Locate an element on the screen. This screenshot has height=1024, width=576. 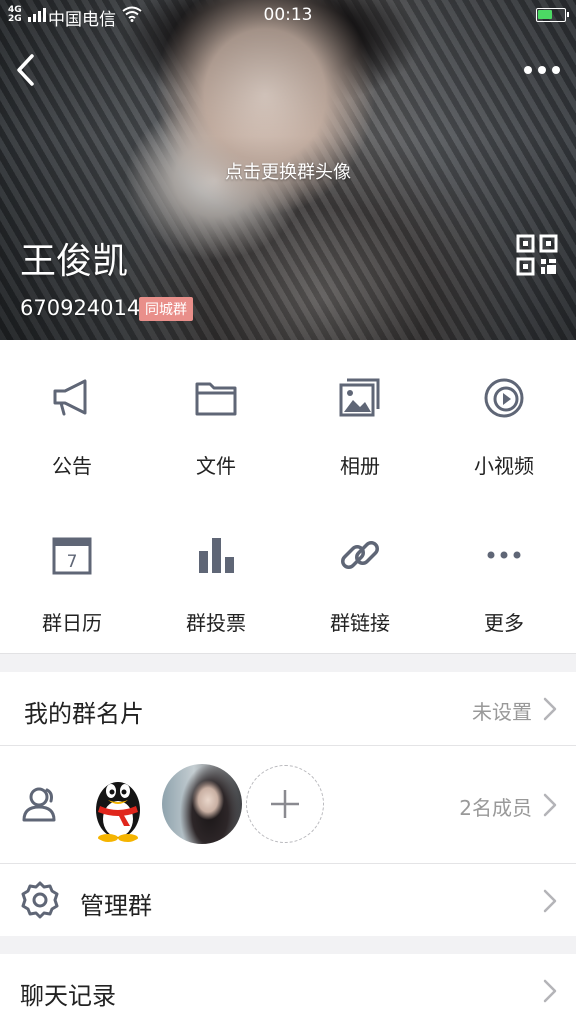
calendar-day: 7 is located at coordinates (72, 562).